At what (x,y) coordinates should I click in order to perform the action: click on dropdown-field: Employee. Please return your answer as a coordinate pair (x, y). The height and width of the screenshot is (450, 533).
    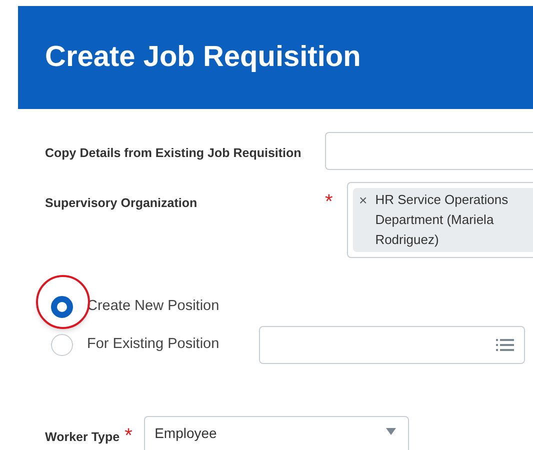
    Looking at the image, I should click on (276, 433).